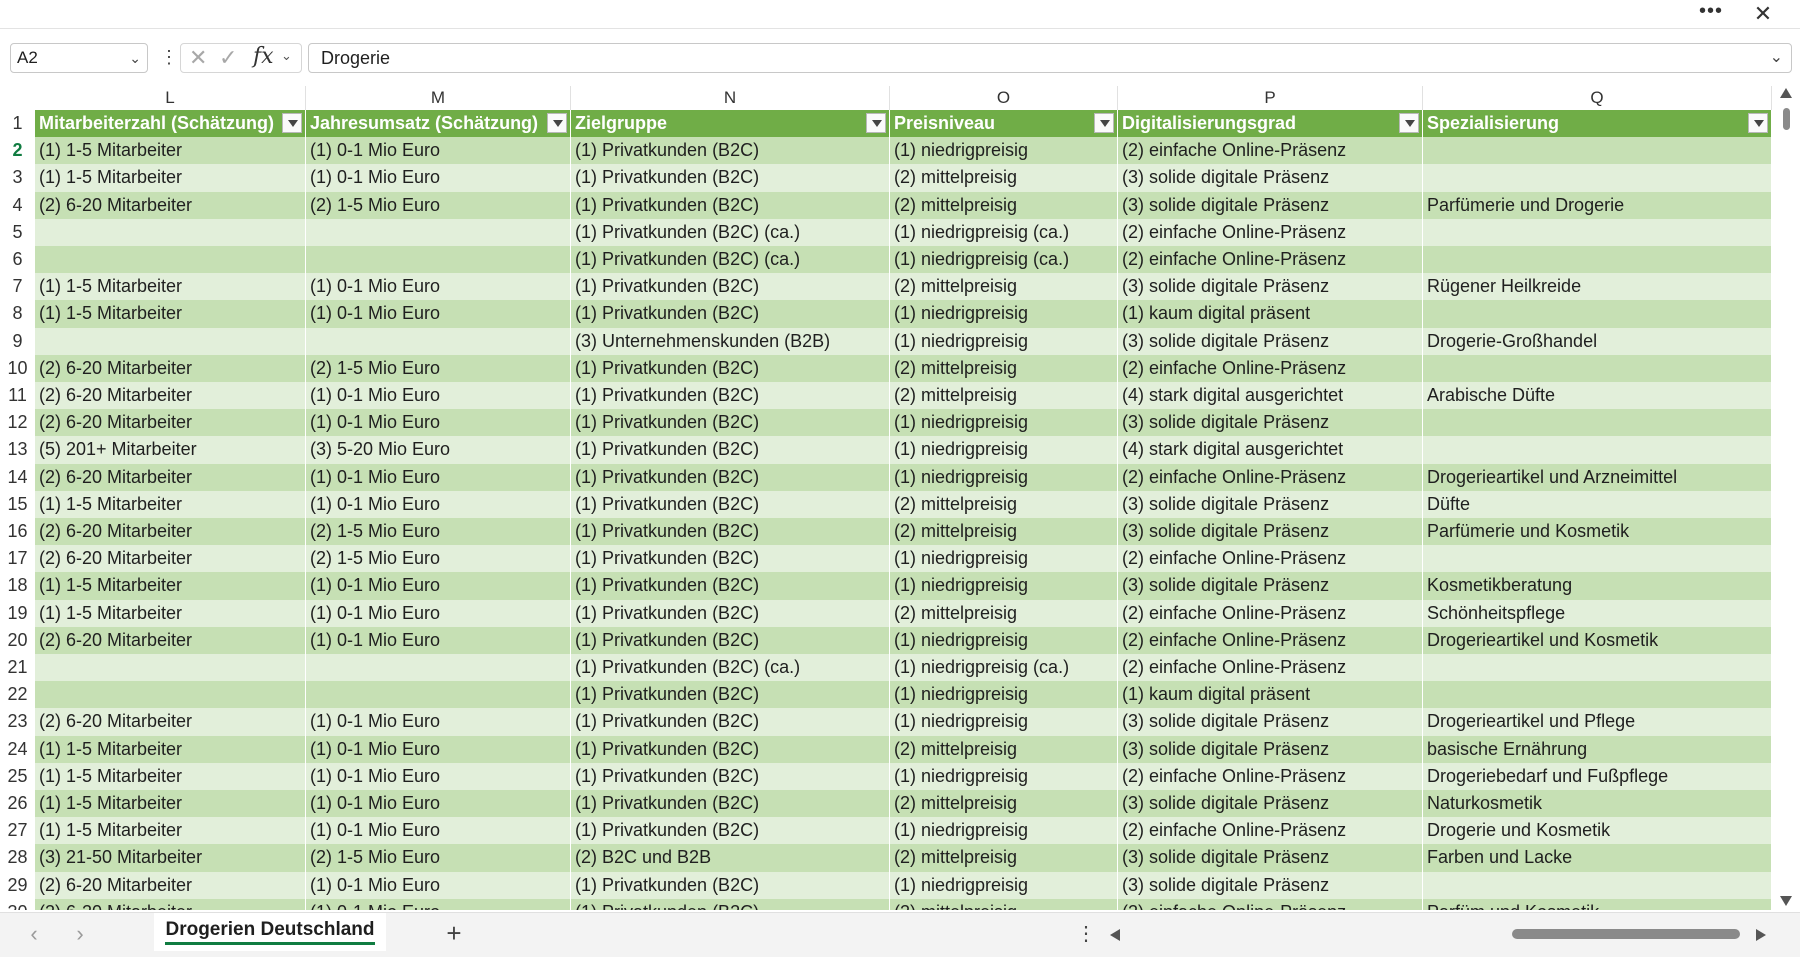 This screenshot has height=957, width=1800. Describe the element at coordinates (1786, 901) in the screenshot. I see `scroll-down-icon` at that location.